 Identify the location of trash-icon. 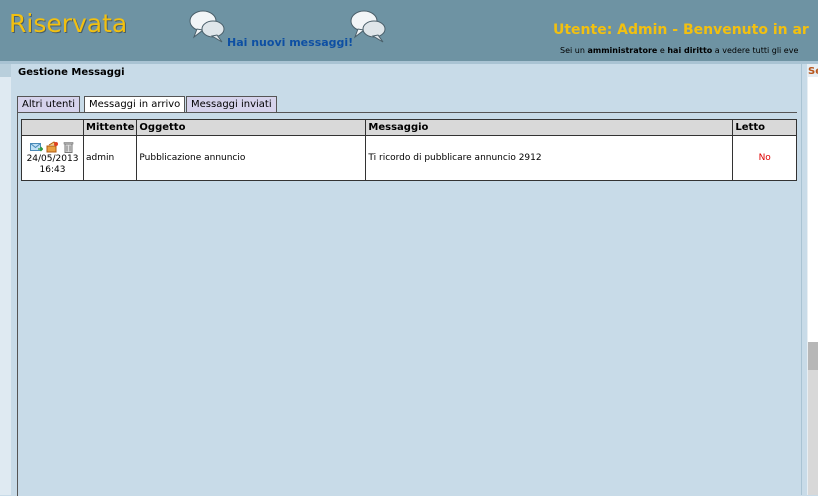
(68, 147).